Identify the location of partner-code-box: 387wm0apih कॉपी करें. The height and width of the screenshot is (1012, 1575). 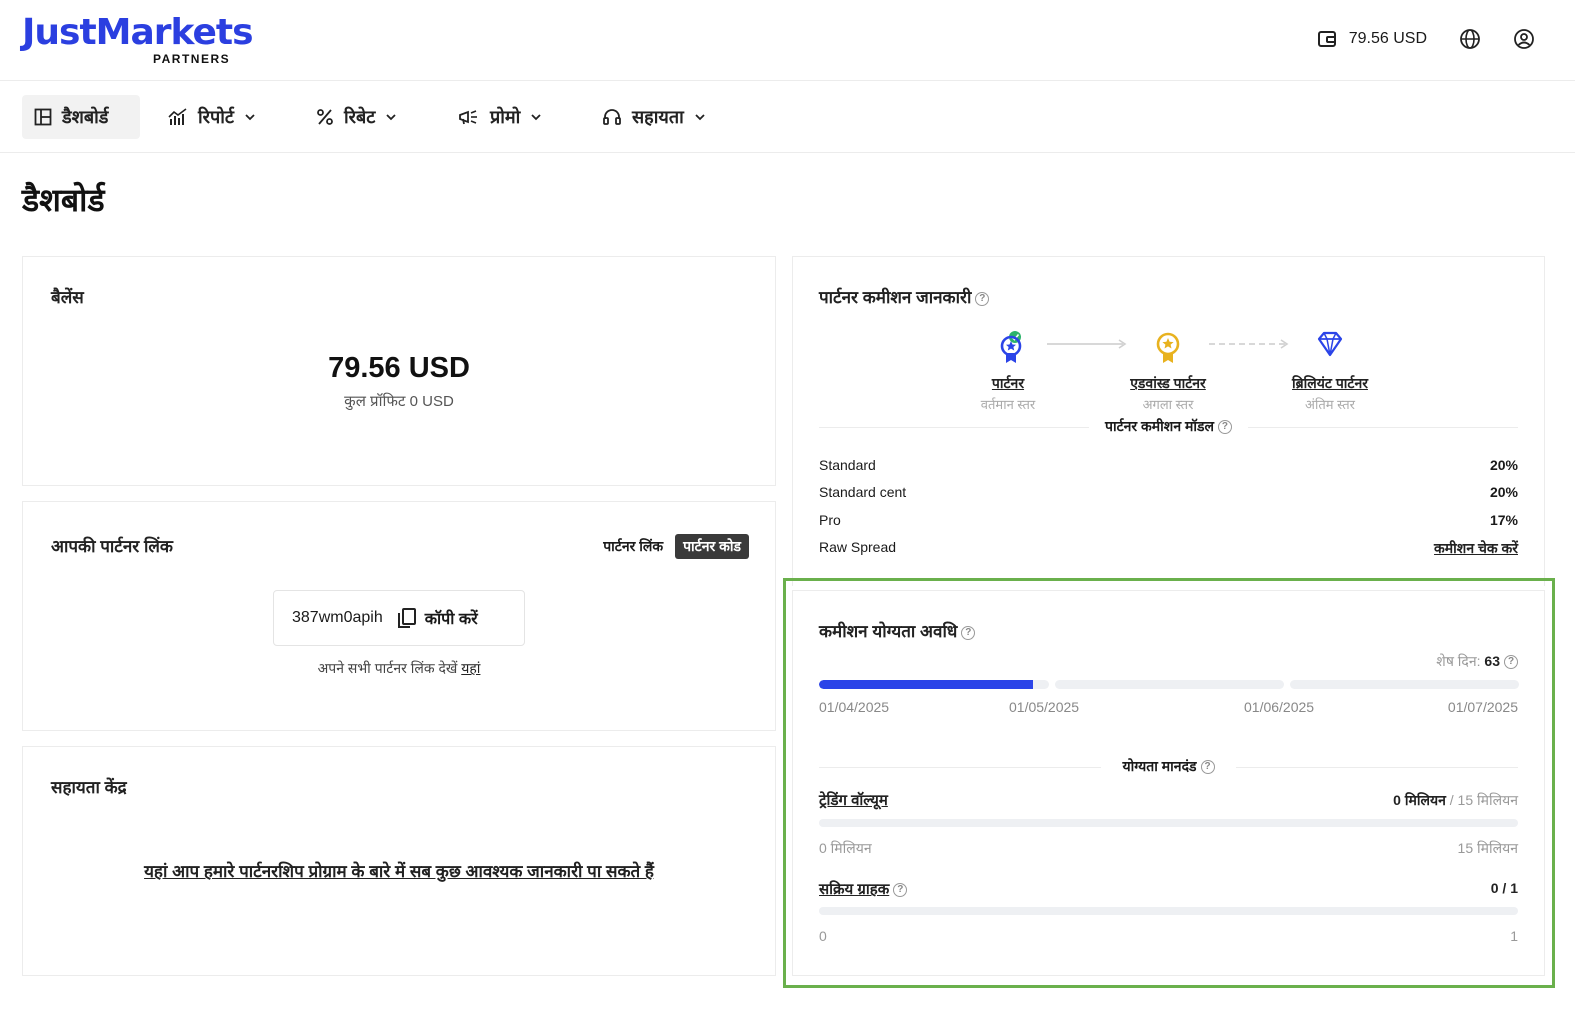
(399, 618).